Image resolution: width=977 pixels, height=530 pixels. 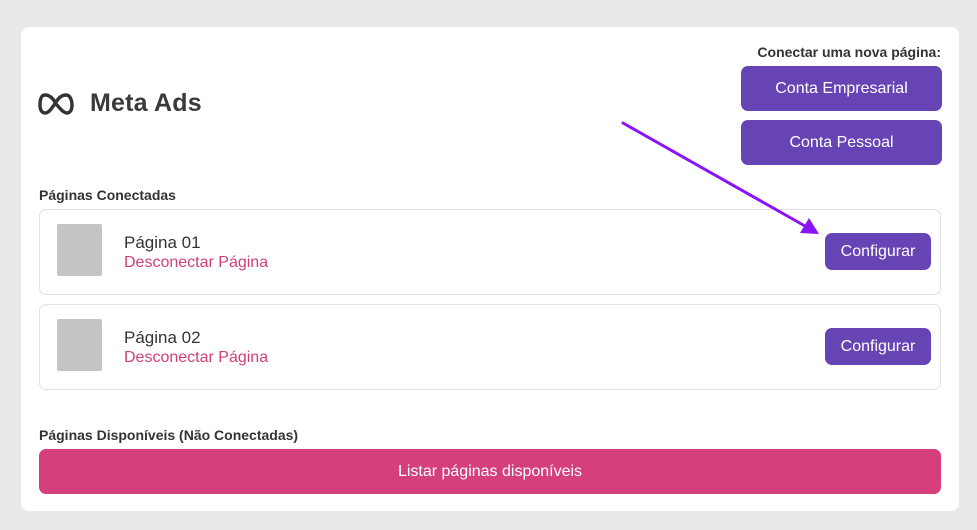 What do you see at coordinates (162, 337) in the screenshot?
I see `page-name: Página 02` at bounding box center [162, 337].